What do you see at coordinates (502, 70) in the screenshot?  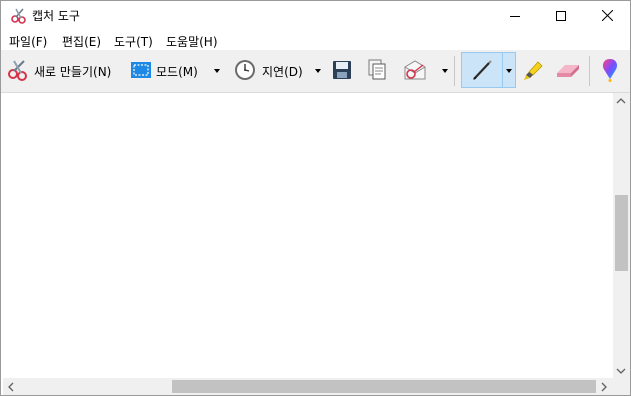 I see `pen-split-divider` at bounding box center [502, 70].